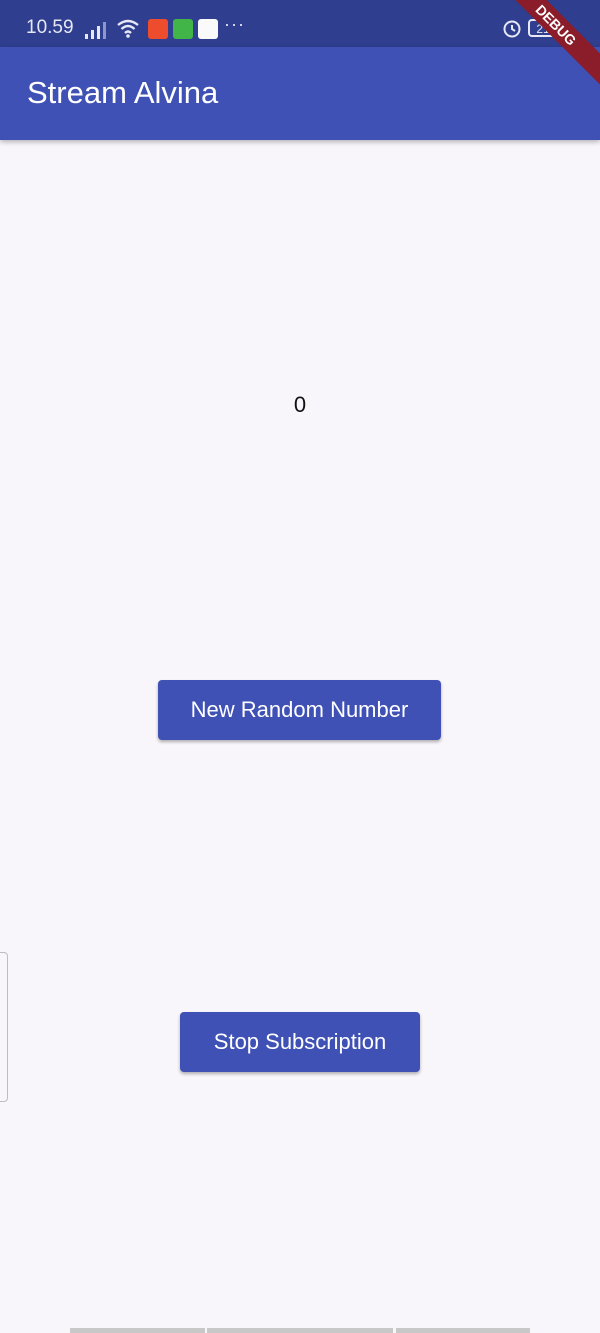  What do you see at coordinates (300, 404) in the screenshot?
I see `random-number-display: 0` at bounding box center [300, 404].